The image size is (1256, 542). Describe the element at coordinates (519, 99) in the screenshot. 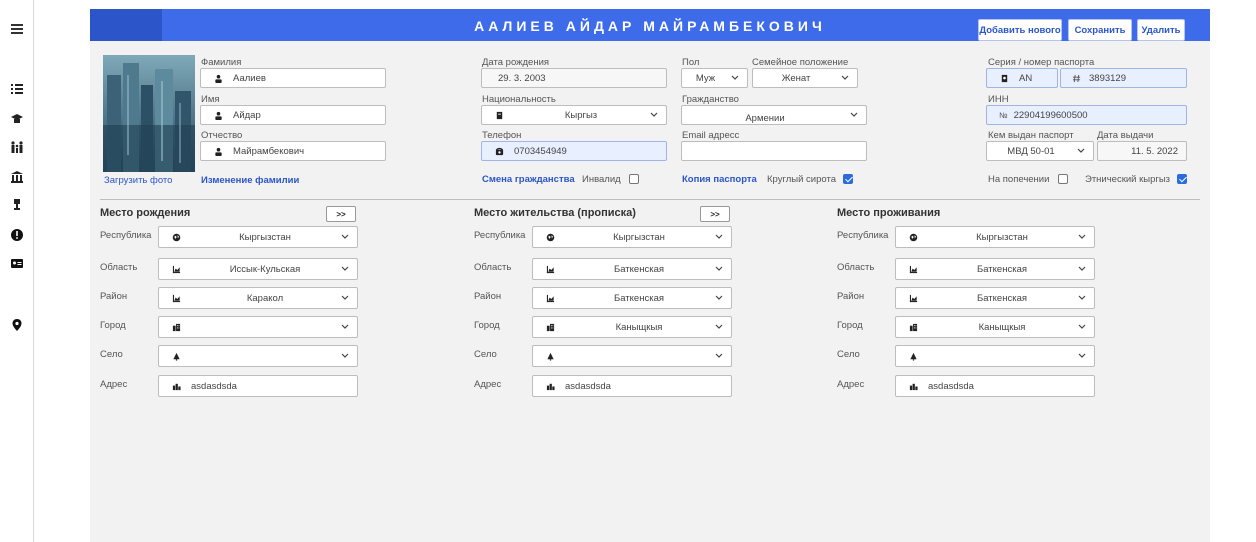

I see `nationality-label: Национальность` at that location.